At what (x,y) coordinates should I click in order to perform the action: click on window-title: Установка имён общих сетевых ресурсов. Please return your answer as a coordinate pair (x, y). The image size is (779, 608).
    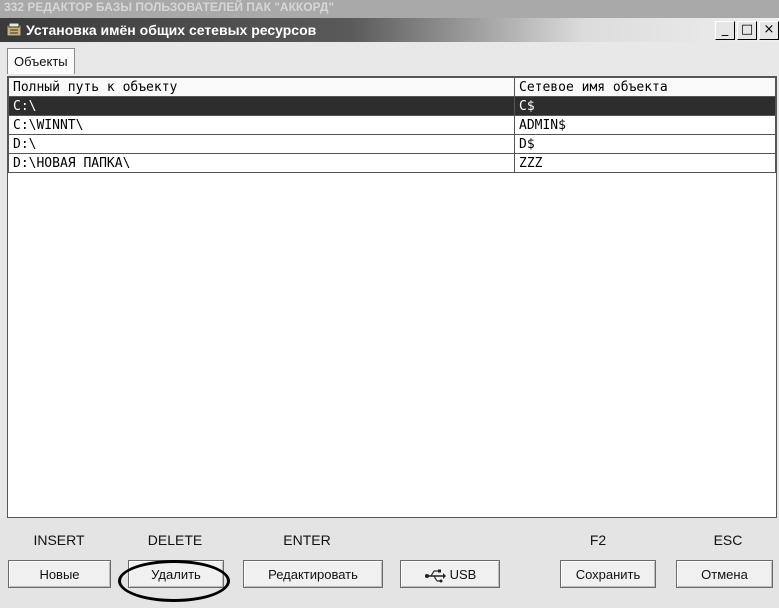
    Looking at the image, I should click on (171, 30).